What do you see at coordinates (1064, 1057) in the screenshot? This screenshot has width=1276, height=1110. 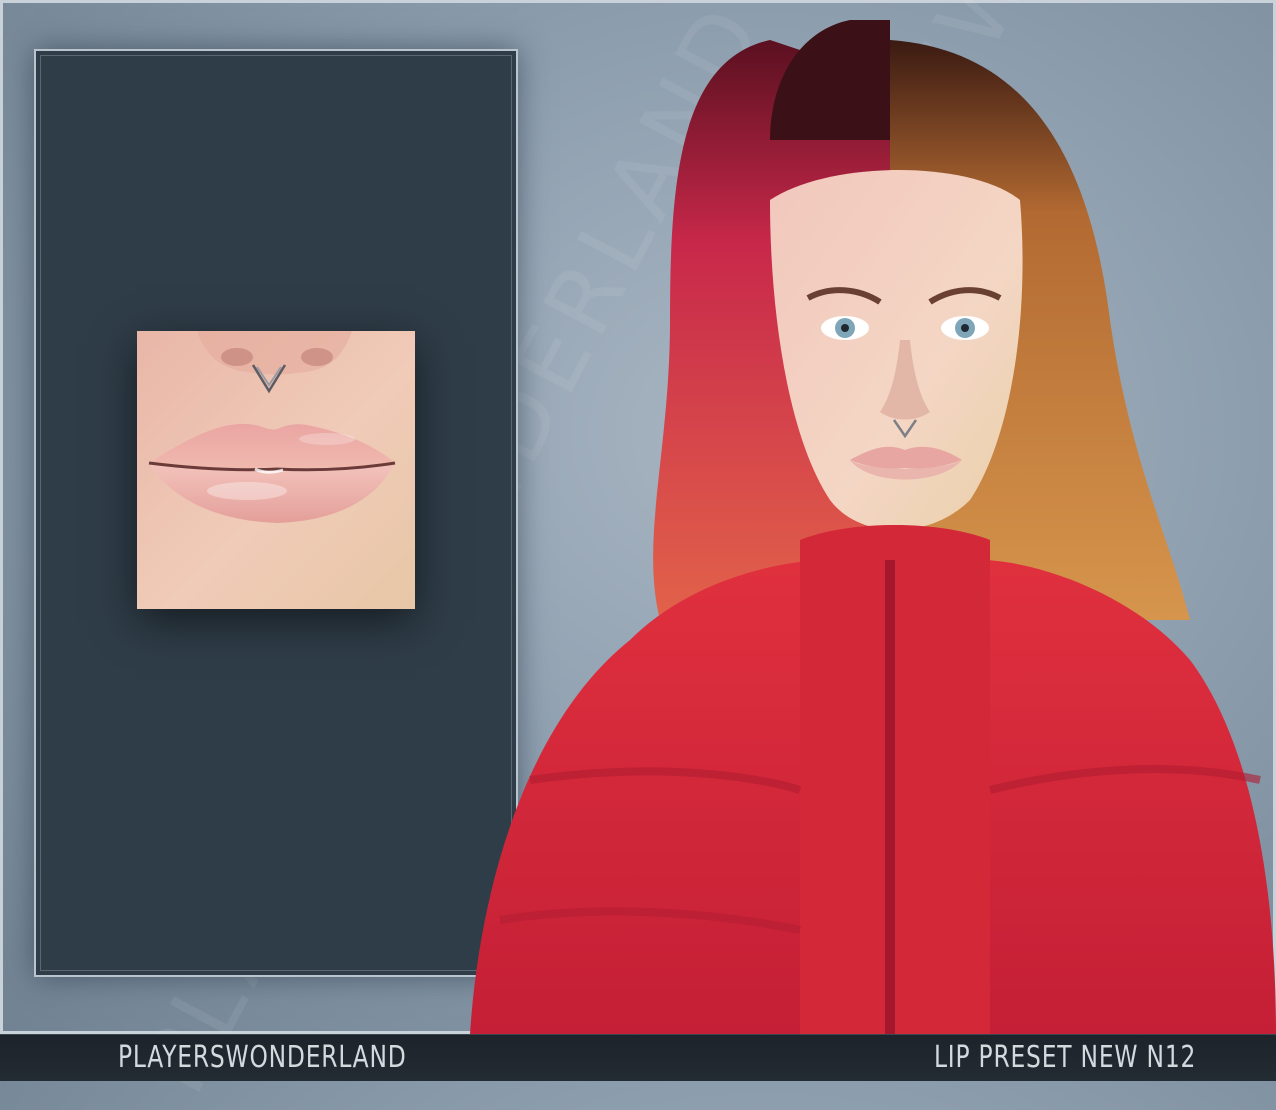 I see `item-name-caption: LIP PRESET NEW N12` at bounding box center [1064, 1057].